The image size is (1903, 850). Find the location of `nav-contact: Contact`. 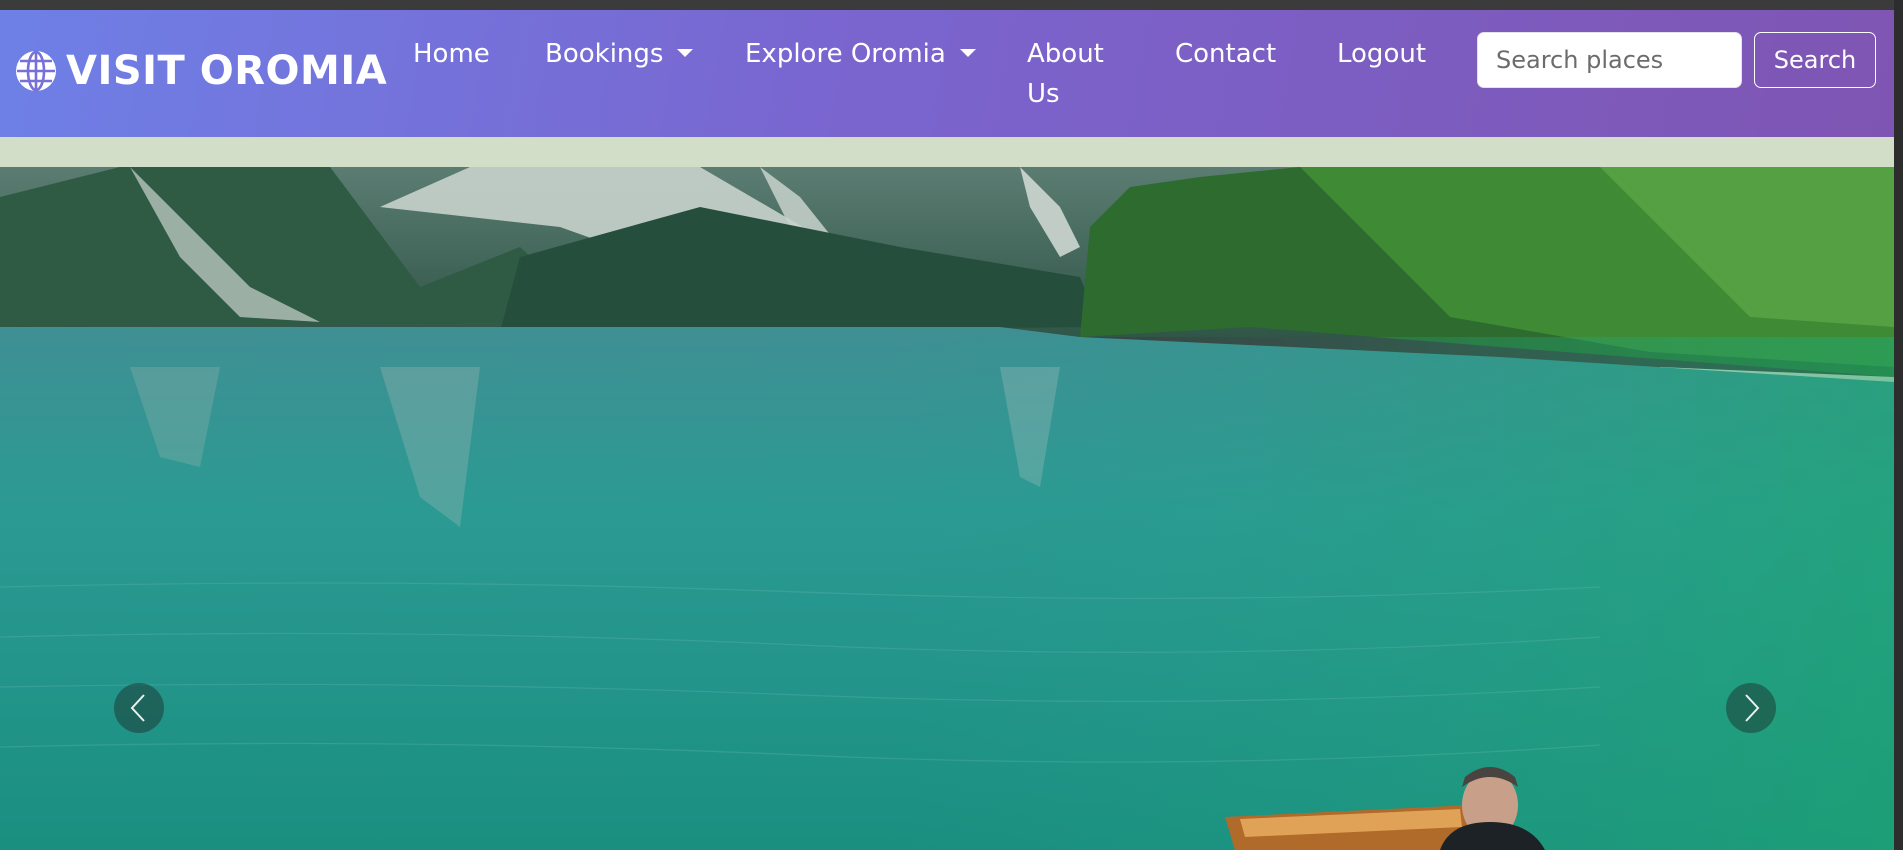

nav-contact: Contact is located at coordinates (1225, 54).